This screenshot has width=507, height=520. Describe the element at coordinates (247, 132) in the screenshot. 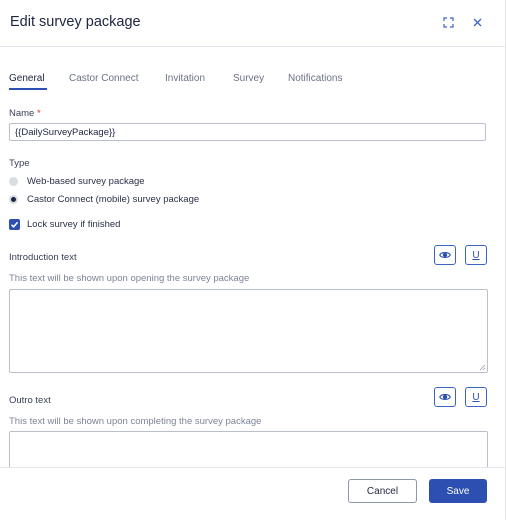

I see `name-input: {{DailySurveyPackage}}` at that location.